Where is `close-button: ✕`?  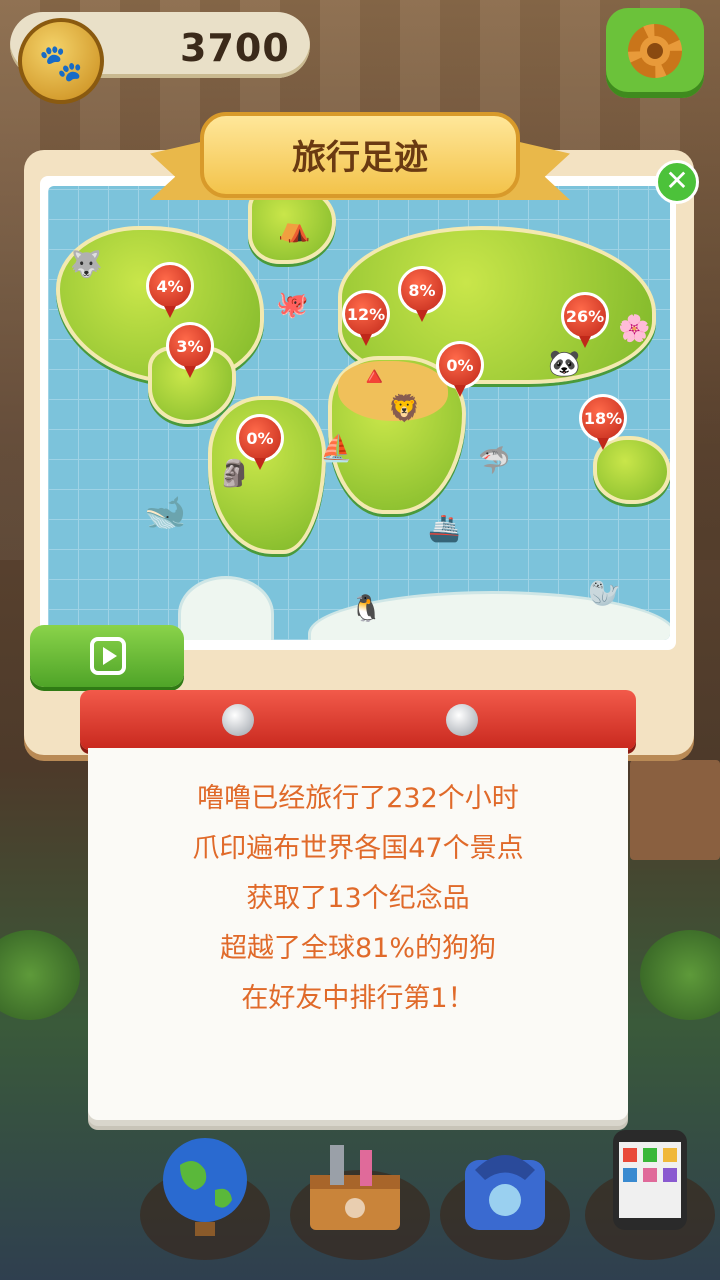
close-button: ✕ is located at coordinates (677, 182).